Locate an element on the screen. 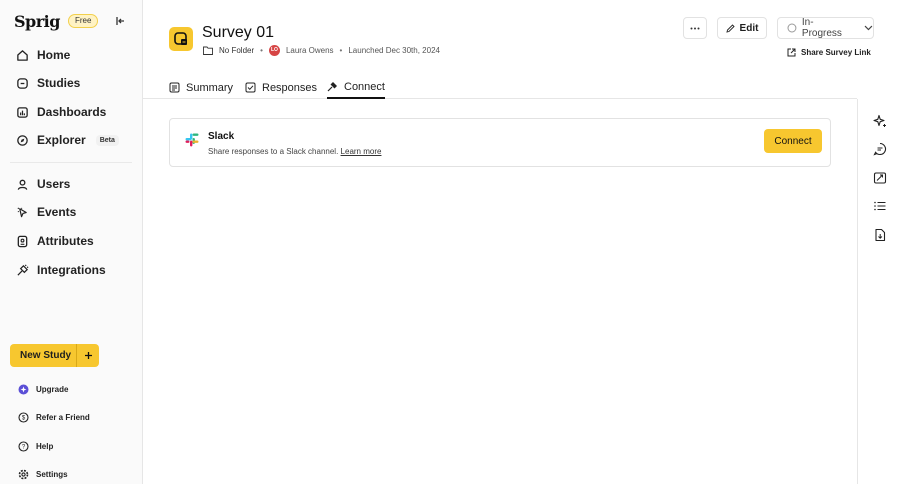 This screenshot has width=900, height=484. help-icon: ? is located at coordinates (23, 446).